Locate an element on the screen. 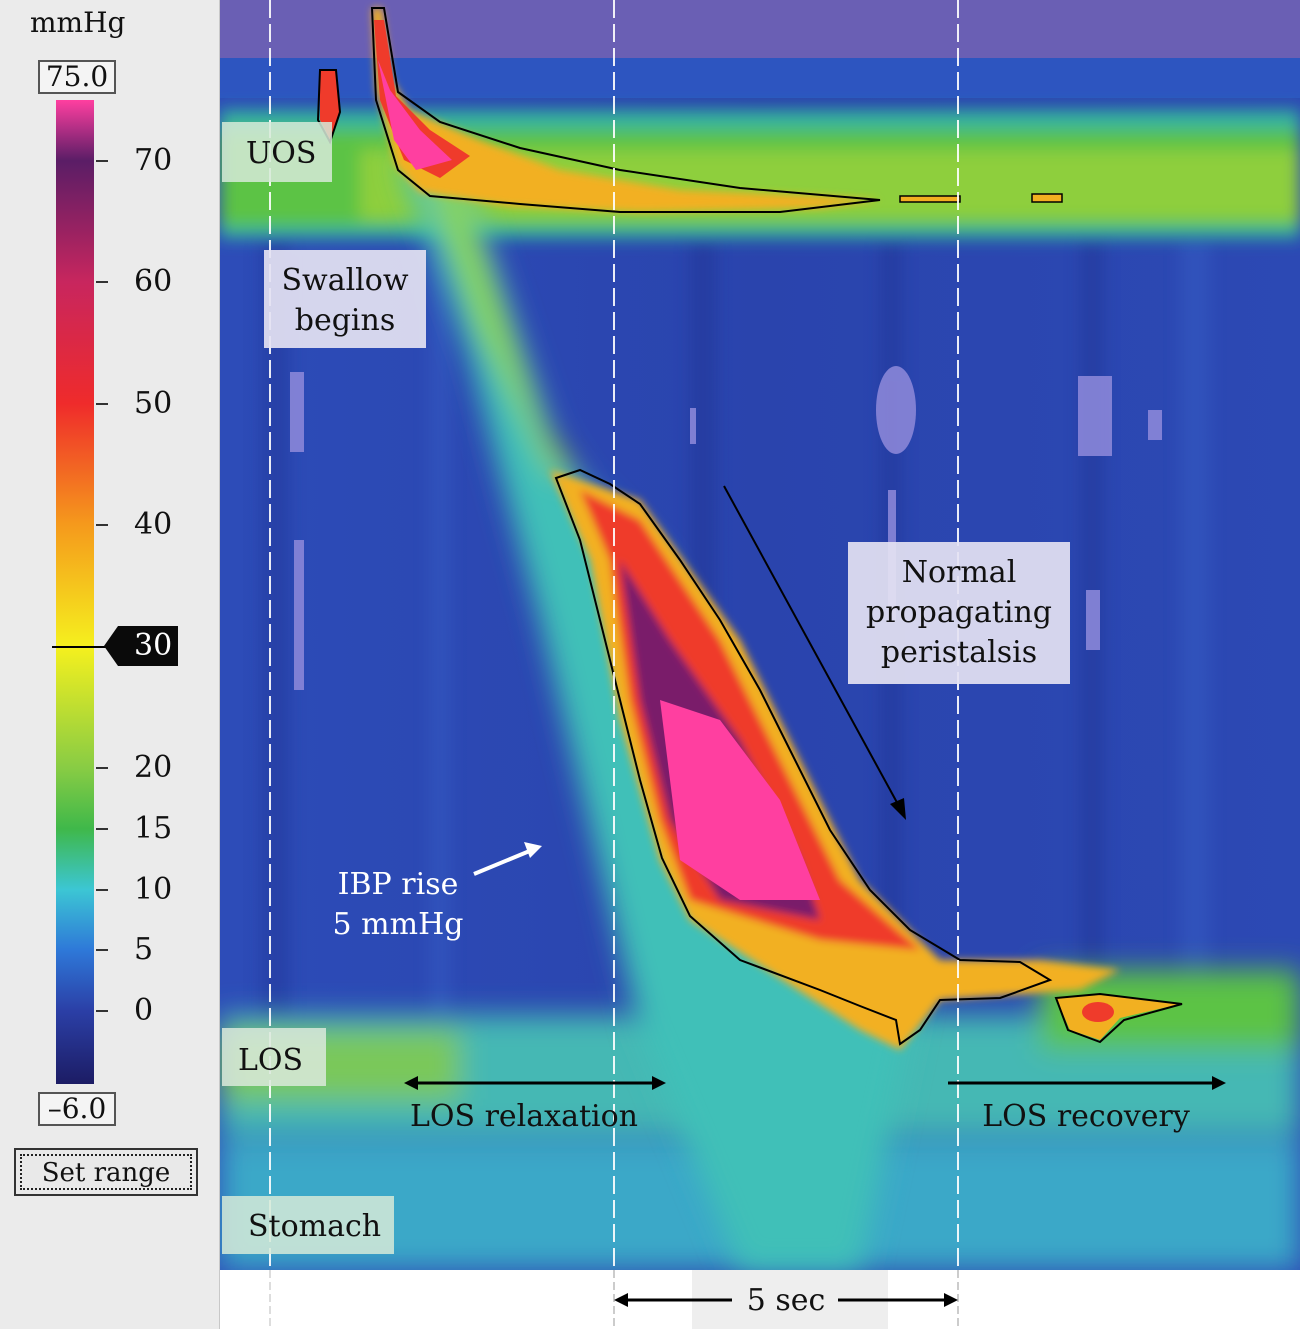 This screenshot has height=1333, width=1300. uos-label: UOS is located at coordinates (281, 153).